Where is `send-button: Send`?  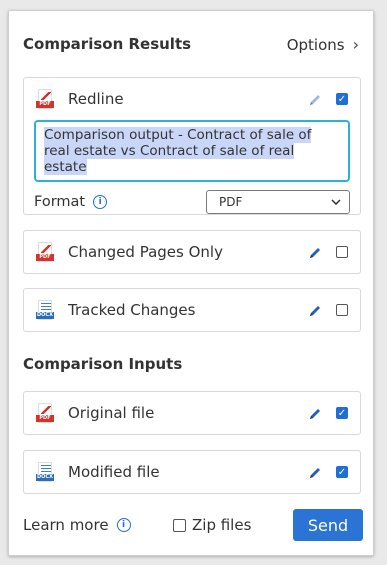 send-button: Send is located at coordinates (328, 525).